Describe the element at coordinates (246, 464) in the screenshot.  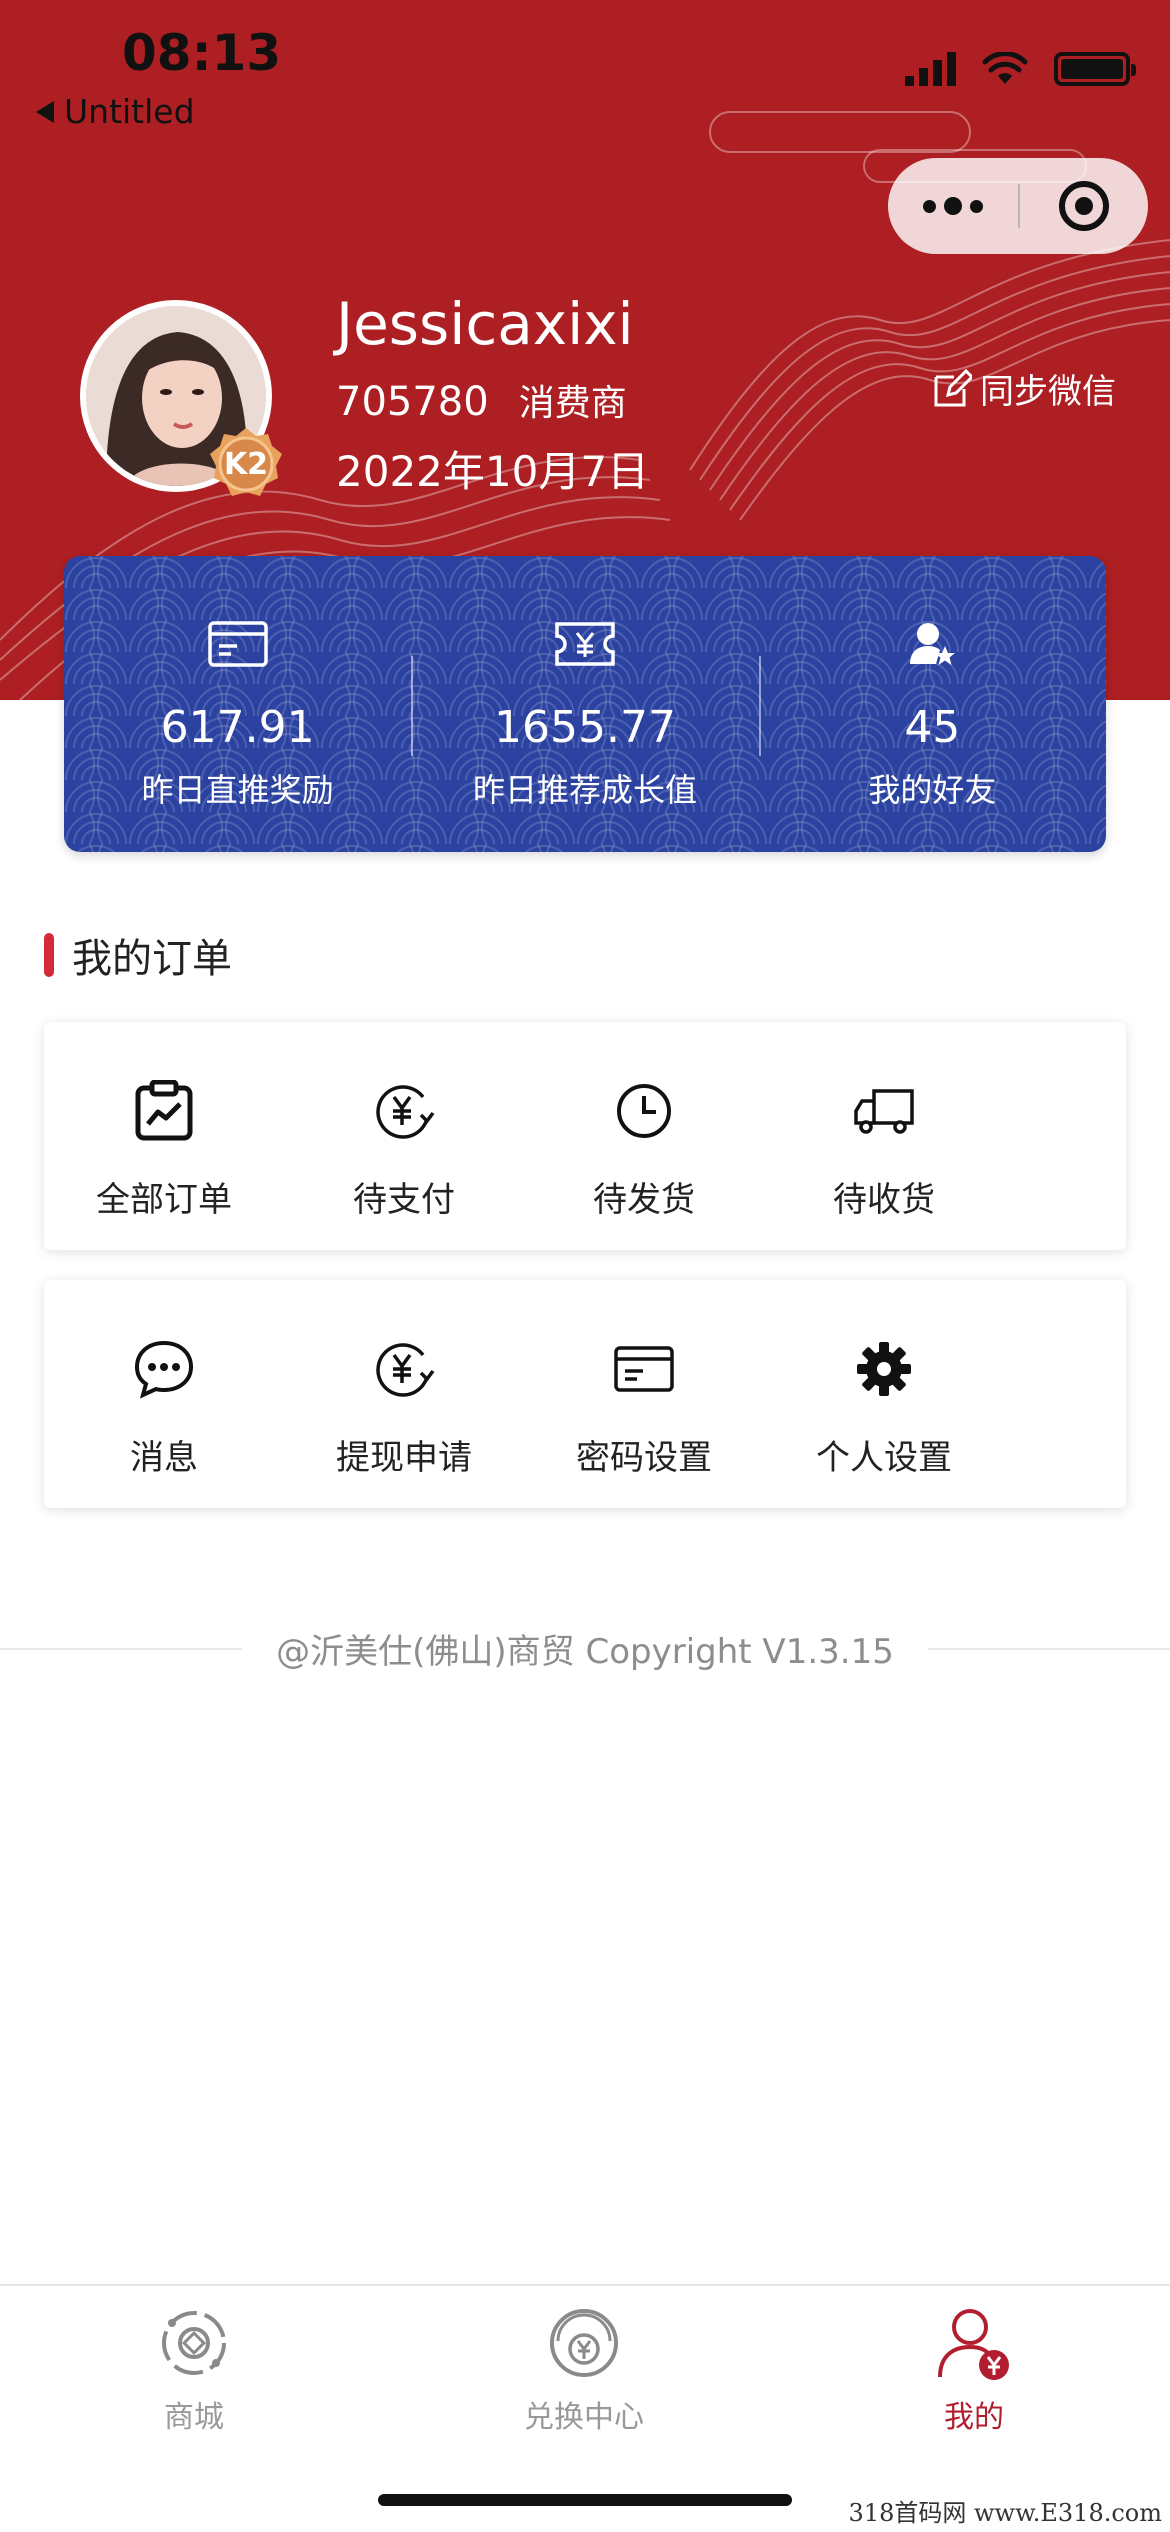
I see `level-badge-label: K2` at that location.